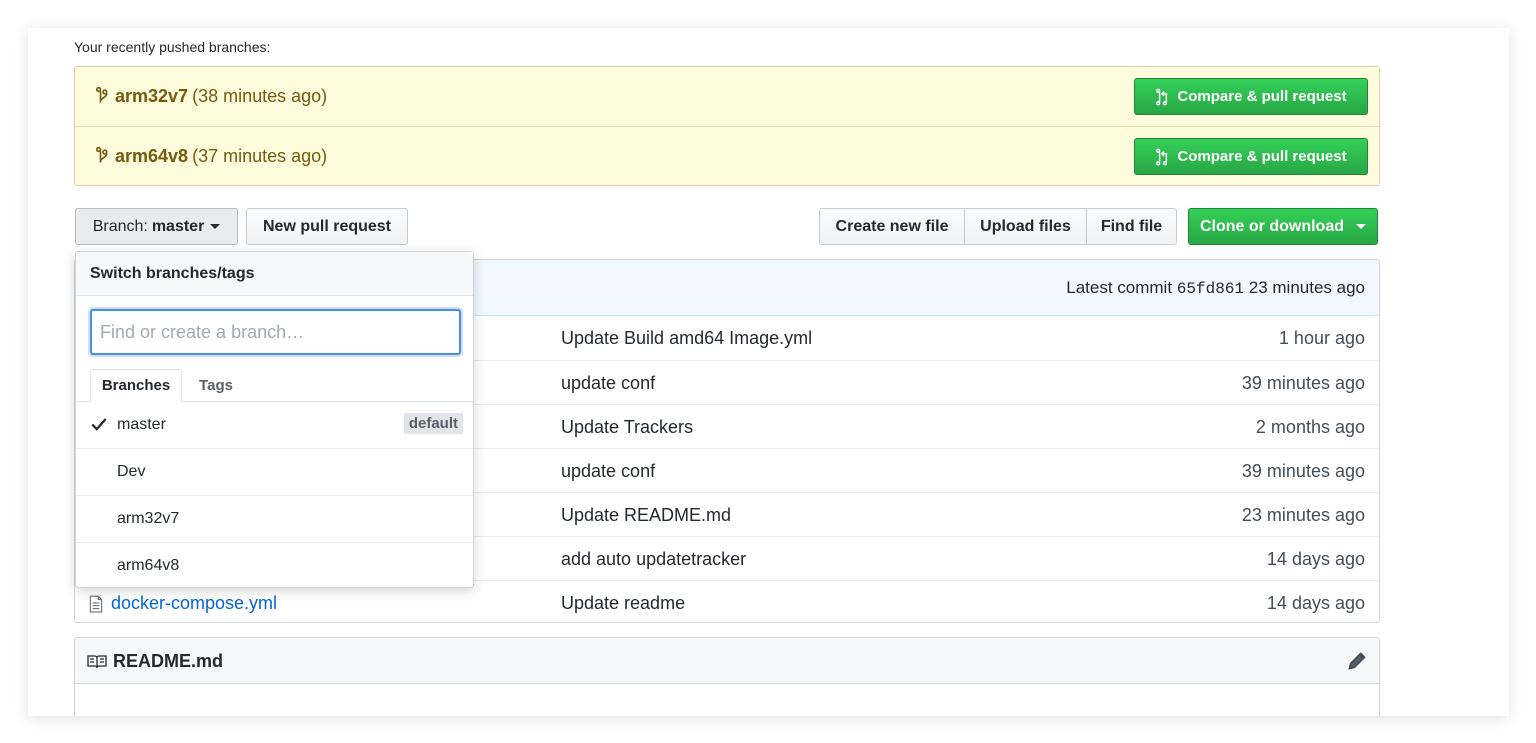  I want to click on upload-files-button: Upload files, so click(1026, 226).